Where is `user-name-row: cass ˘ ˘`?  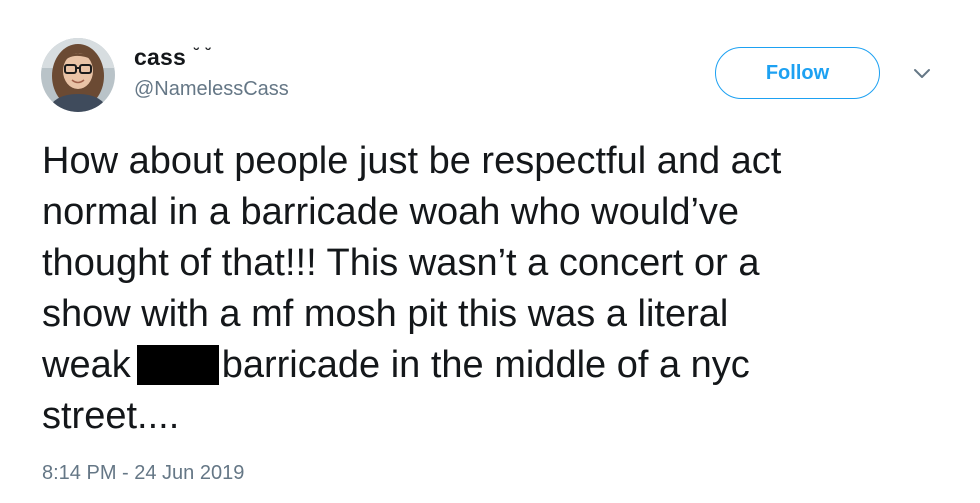
user-name-row: cass ˘ ˘ is located at coordinates (173, 57).